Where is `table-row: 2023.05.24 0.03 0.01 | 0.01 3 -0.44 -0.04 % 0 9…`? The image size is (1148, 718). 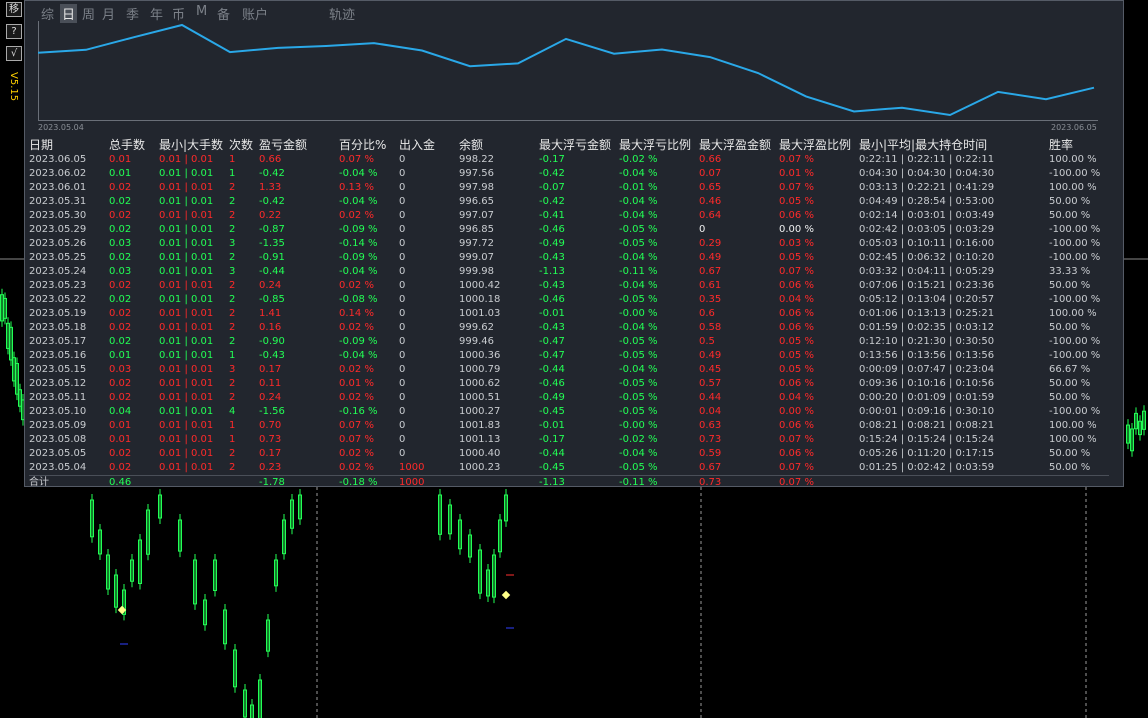
table-row: 2023.05.24 0.03 0.01 | 0.01 3 -0.44 -0.04 % 0 9… is located at coordinates (569, 272).